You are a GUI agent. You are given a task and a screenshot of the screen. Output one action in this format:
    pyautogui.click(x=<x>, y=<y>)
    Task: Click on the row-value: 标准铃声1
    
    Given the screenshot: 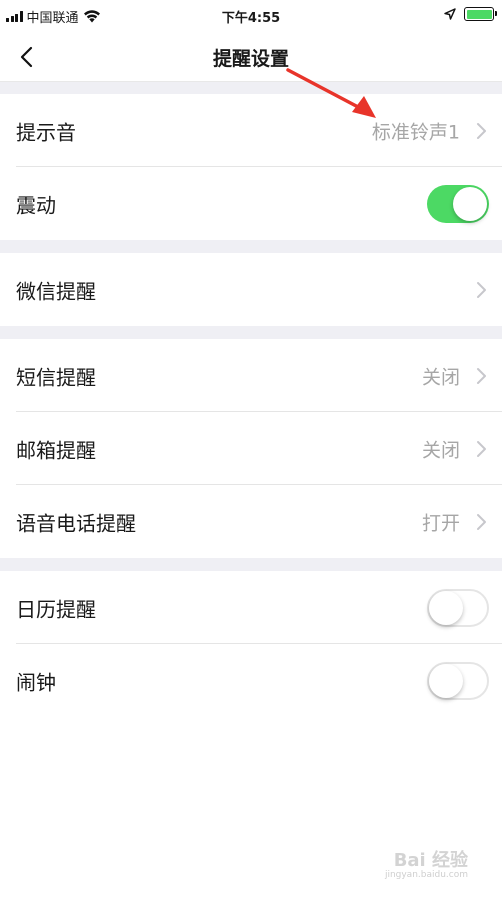 What is the action you would take?
    pyautogui.click(x=415, y=132)
    